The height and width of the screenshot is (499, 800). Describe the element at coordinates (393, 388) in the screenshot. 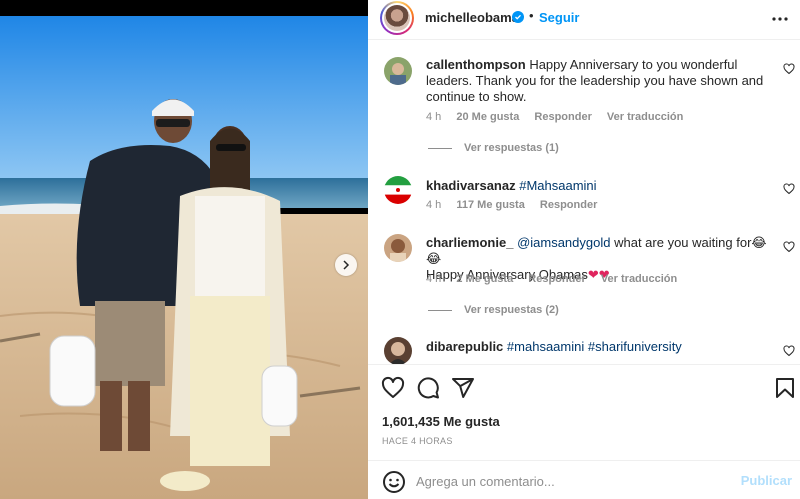

I see `heart-icon` at that location.